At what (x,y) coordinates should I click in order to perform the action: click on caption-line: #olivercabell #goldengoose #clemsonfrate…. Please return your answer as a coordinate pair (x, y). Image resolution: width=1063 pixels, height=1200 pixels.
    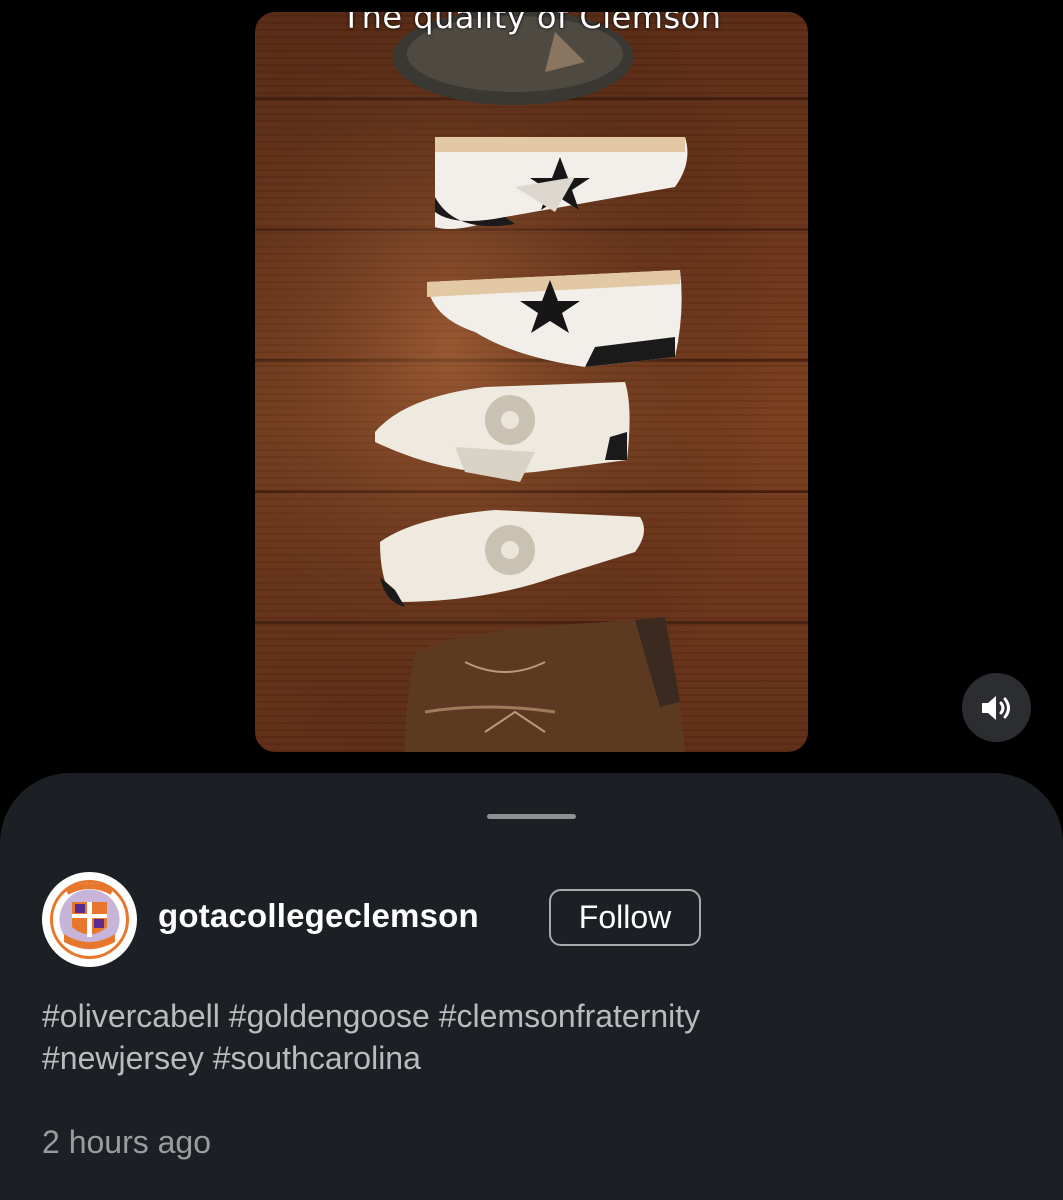
    Looking at the image, I should click on (532, 1016).